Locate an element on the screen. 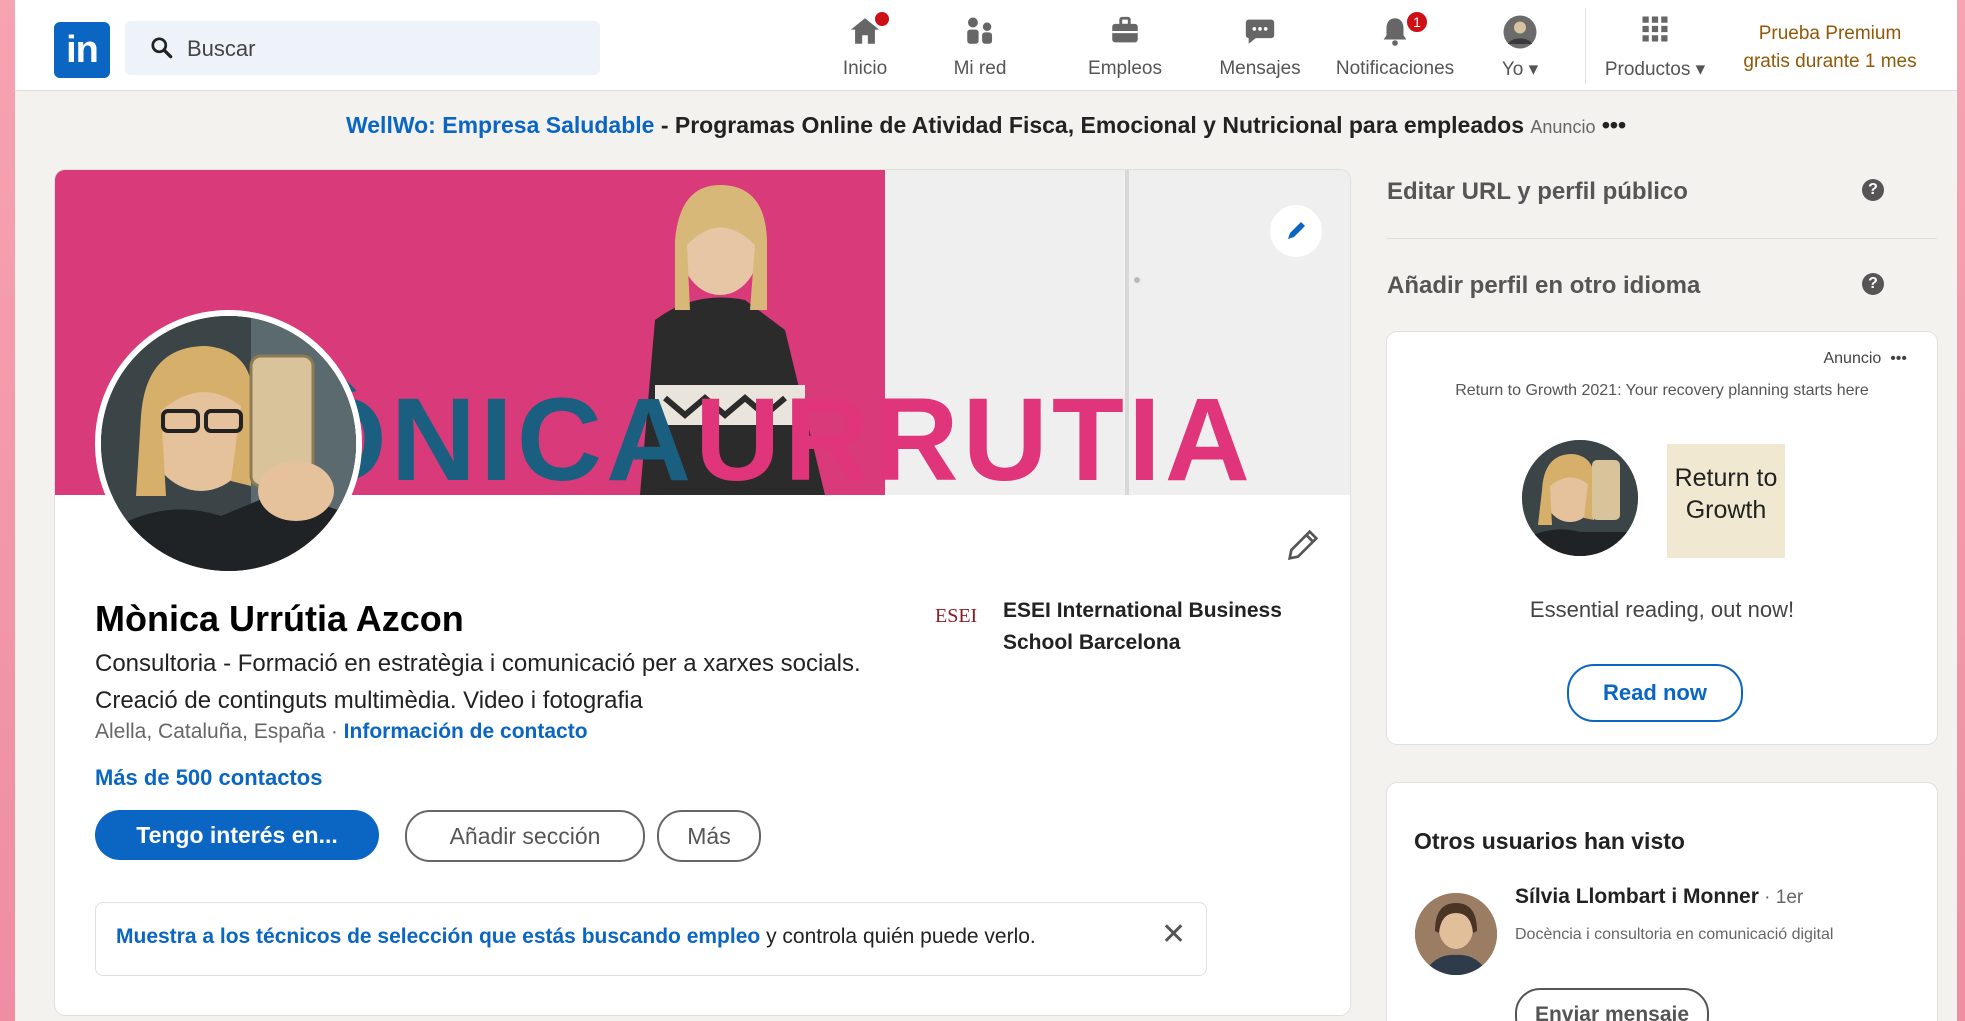 The height and width of the screenshot is (1021, 1965). contact-info-link: Información de contacto is located at coordinates (466, 731).